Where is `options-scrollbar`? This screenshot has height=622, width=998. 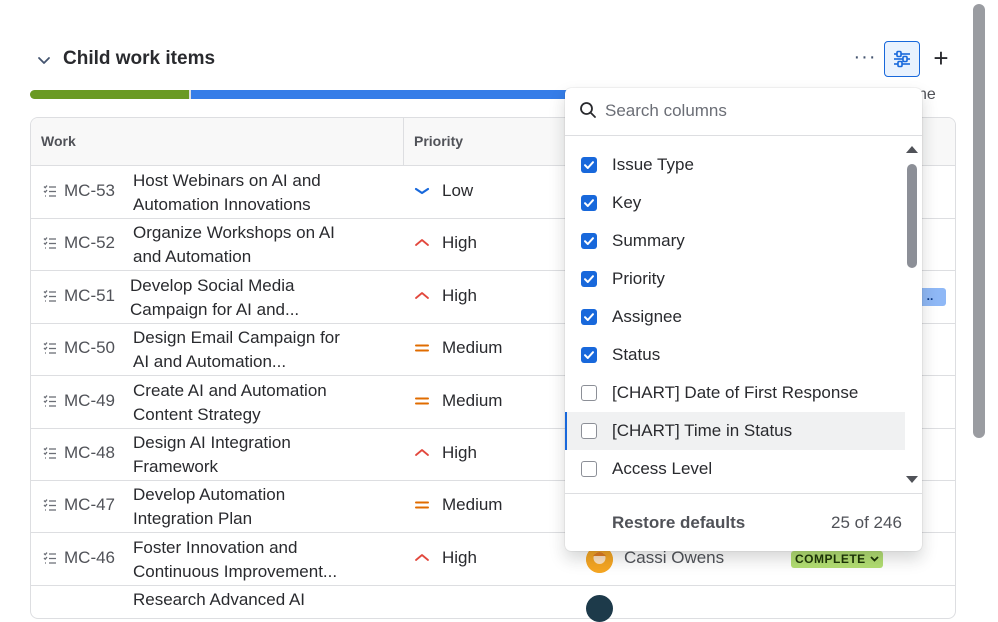 options-scrollbar is located at coordinates (912, 216).